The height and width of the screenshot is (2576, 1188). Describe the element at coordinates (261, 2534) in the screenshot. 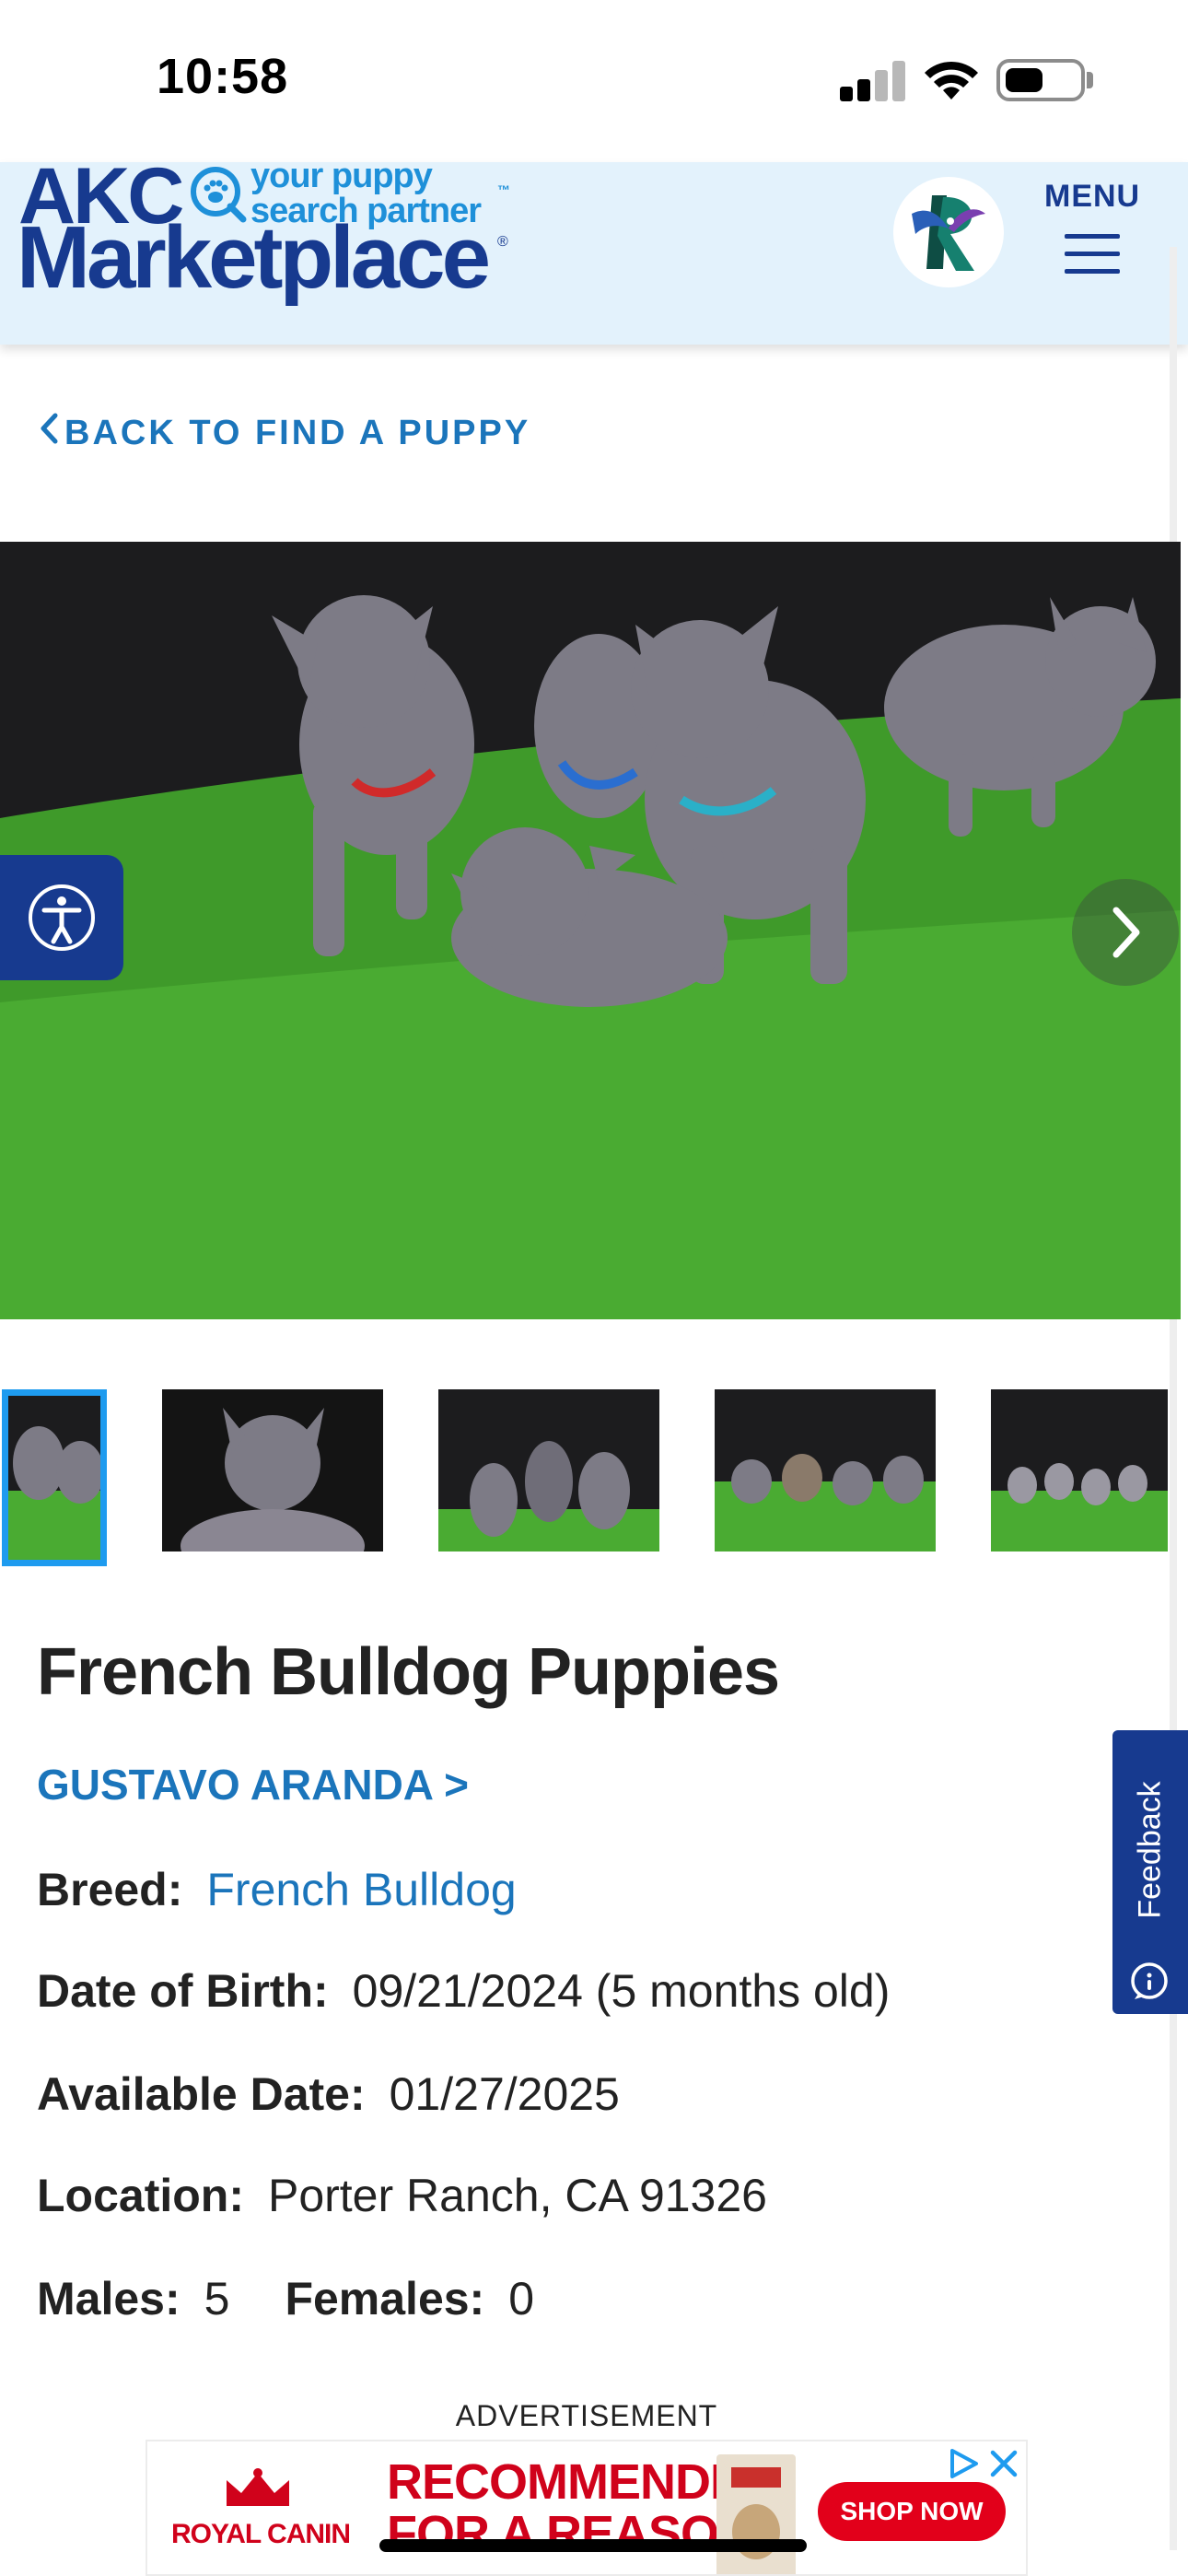

I see `ad-brand: ROYAL CANIN` at that location.